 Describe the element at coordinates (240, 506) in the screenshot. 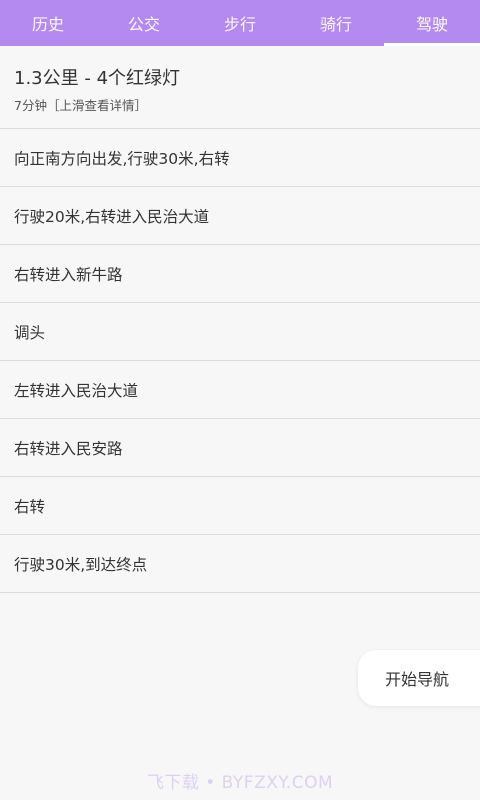

I see `route-step: 右转` at that location.